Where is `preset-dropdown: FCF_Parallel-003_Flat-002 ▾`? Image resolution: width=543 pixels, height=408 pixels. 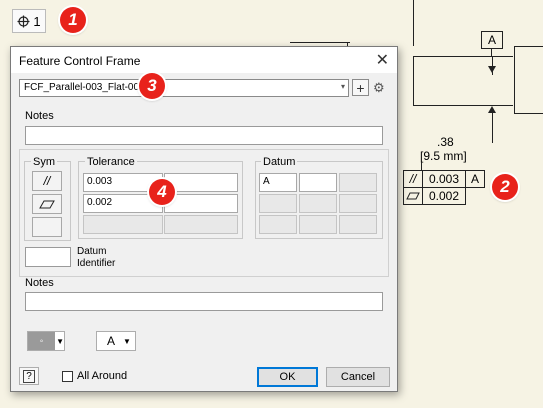
preset-dropdown: FCF_Parallel-003_Flat-002 ▾ is located at coordinates (184, 88).